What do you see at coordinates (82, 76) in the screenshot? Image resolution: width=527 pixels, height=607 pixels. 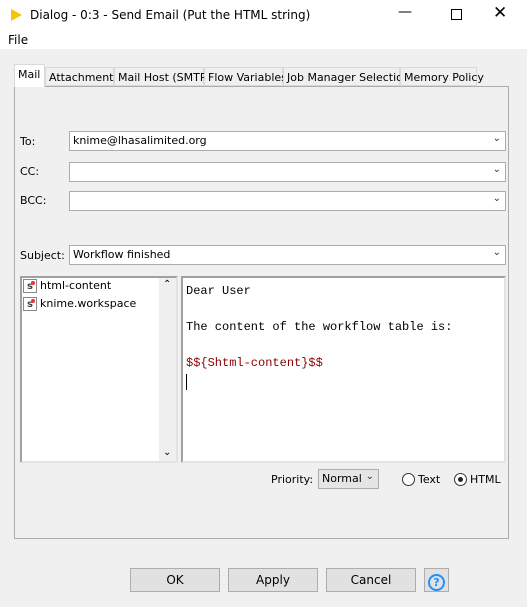 I see `tab-attachments: Attachments` at bounding box center [82, 76].